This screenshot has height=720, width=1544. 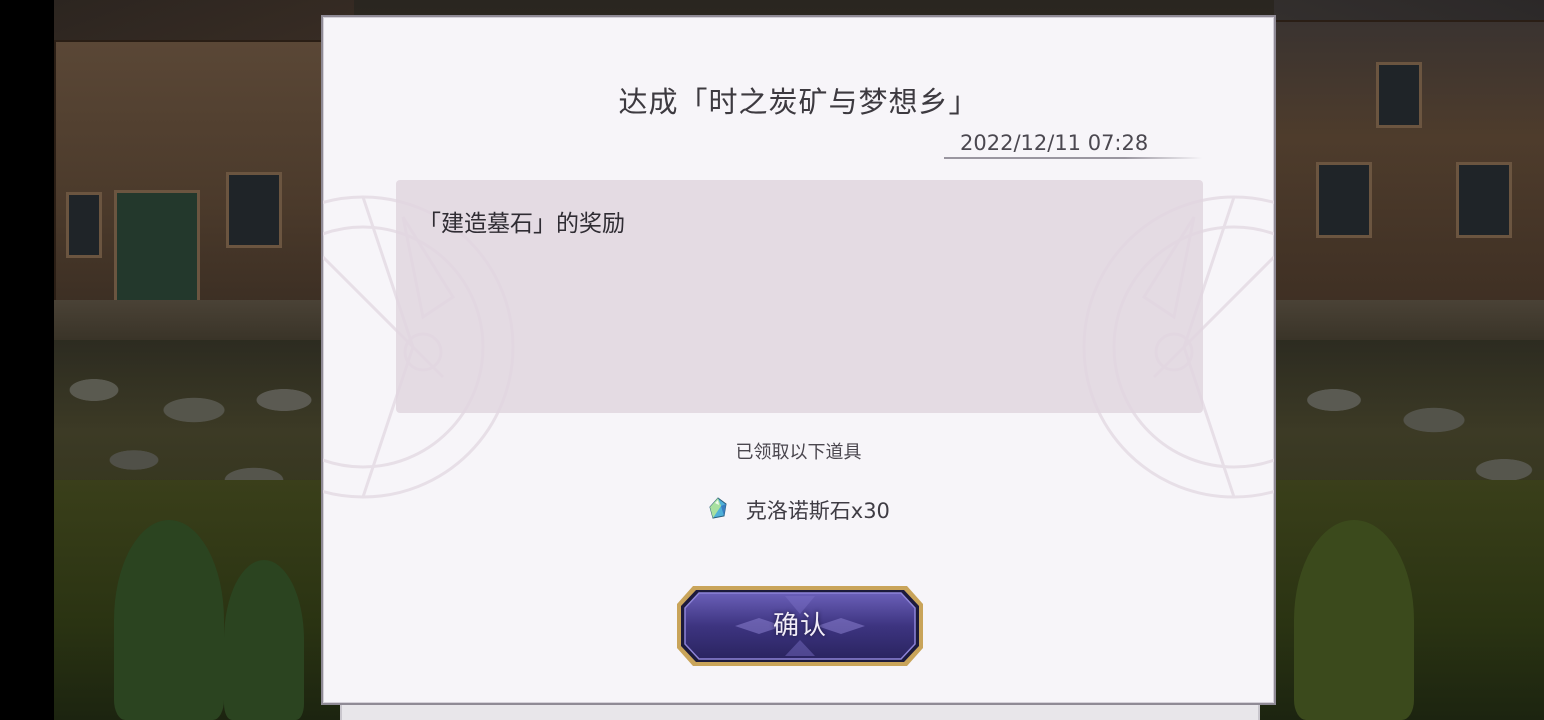 What do you see at coordinates (718, 508) in the screenshot?
I see `chronos-stone-gem-icon` at bounding box center [718, 508].